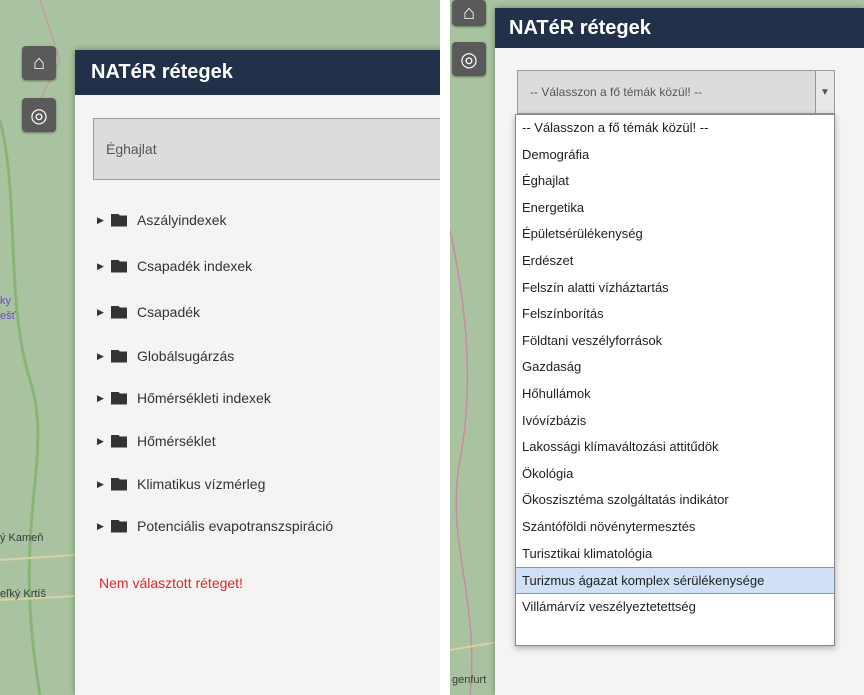 The image size is (864, 695). What do you see at coordinates (675, 155) in the screenshot?
I see `dropdown-option: Demográfia` at bounding box center [675, 155].